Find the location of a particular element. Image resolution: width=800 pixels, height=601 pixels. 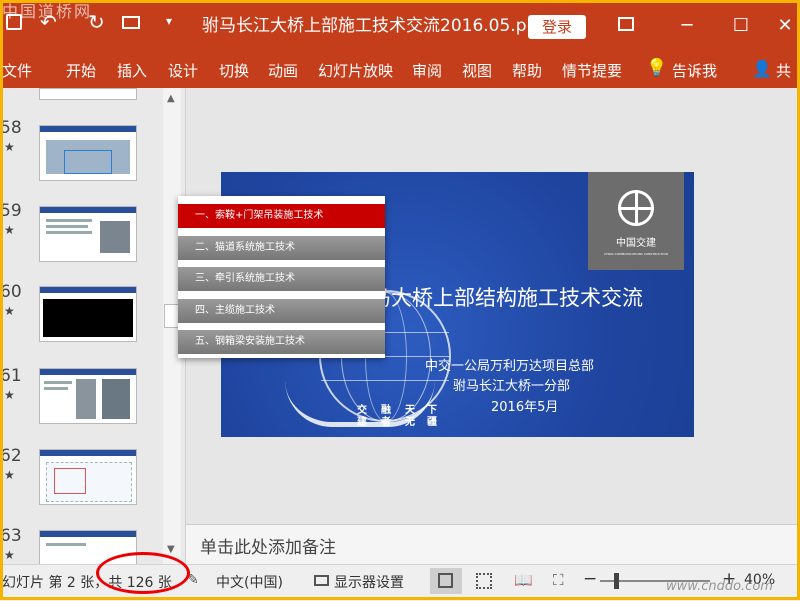

tab-home: 开始 is located at coordinates (81, 70).